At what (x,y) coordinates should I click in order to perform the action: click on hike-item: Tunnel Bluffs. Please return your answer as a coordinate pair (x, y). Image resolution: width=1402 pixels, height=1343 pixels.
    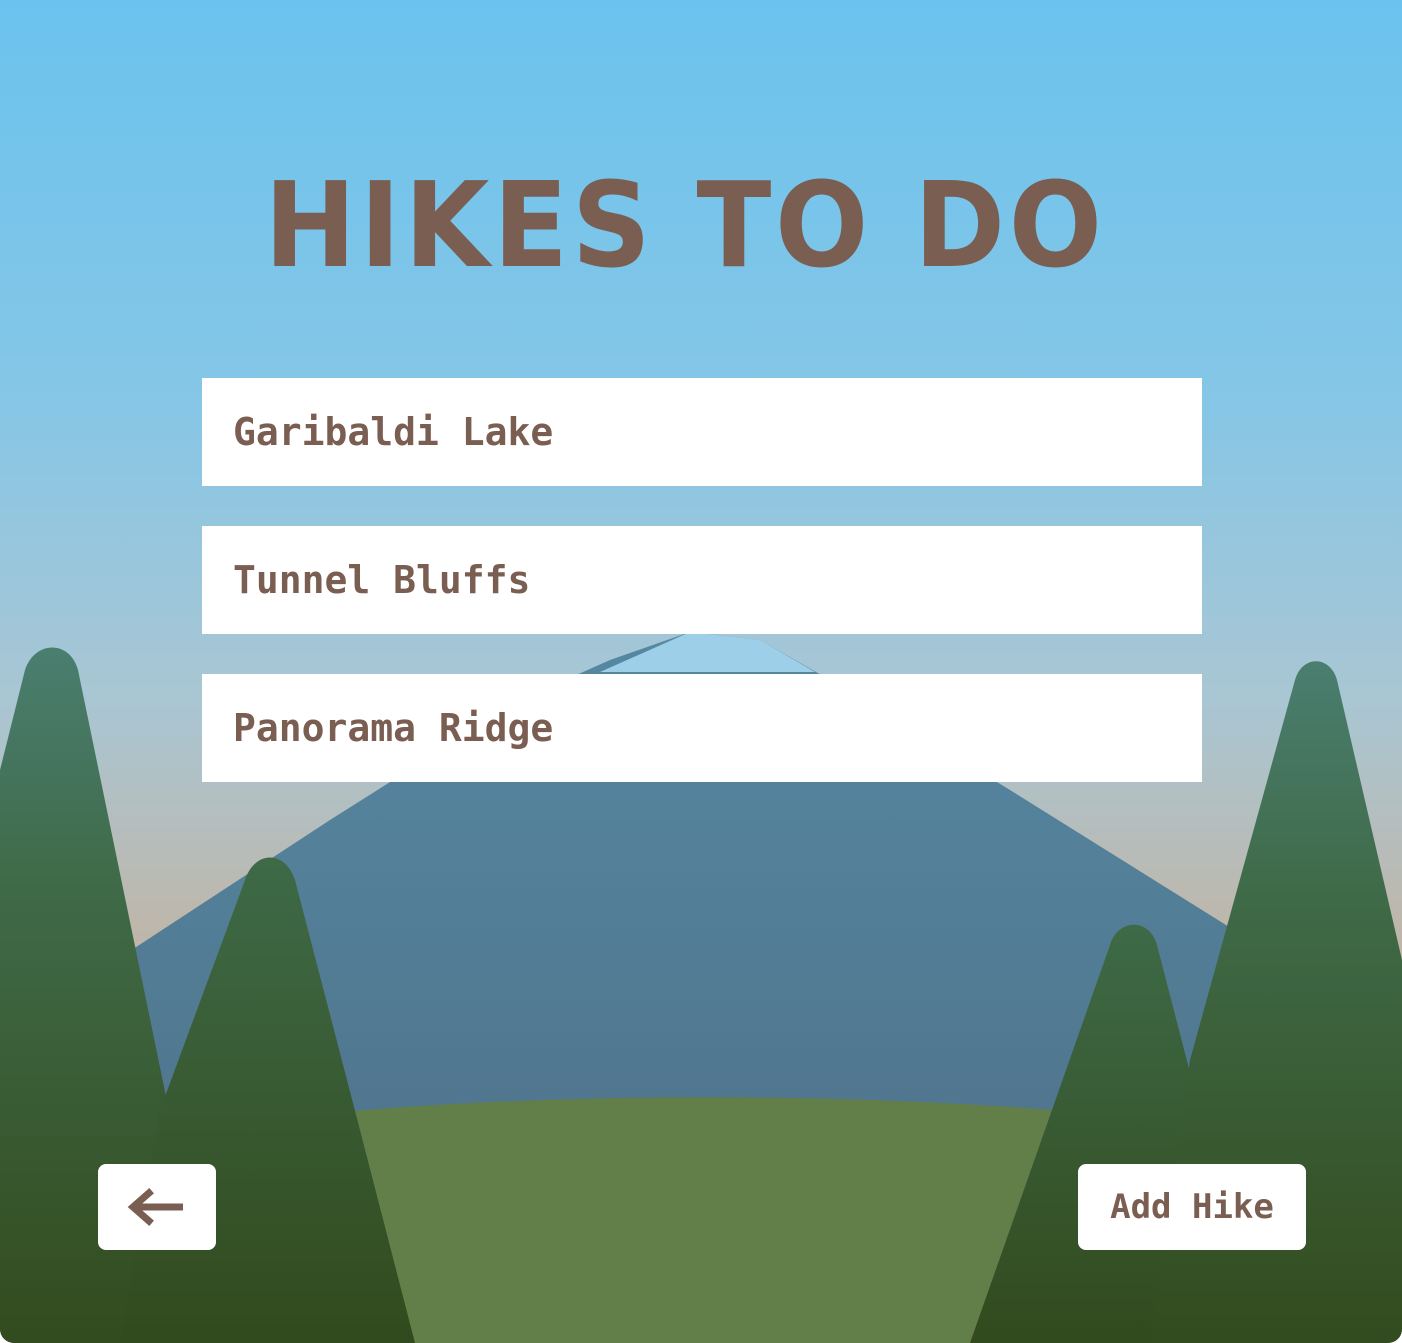
    Looking at the image, I should click on (702, 580).